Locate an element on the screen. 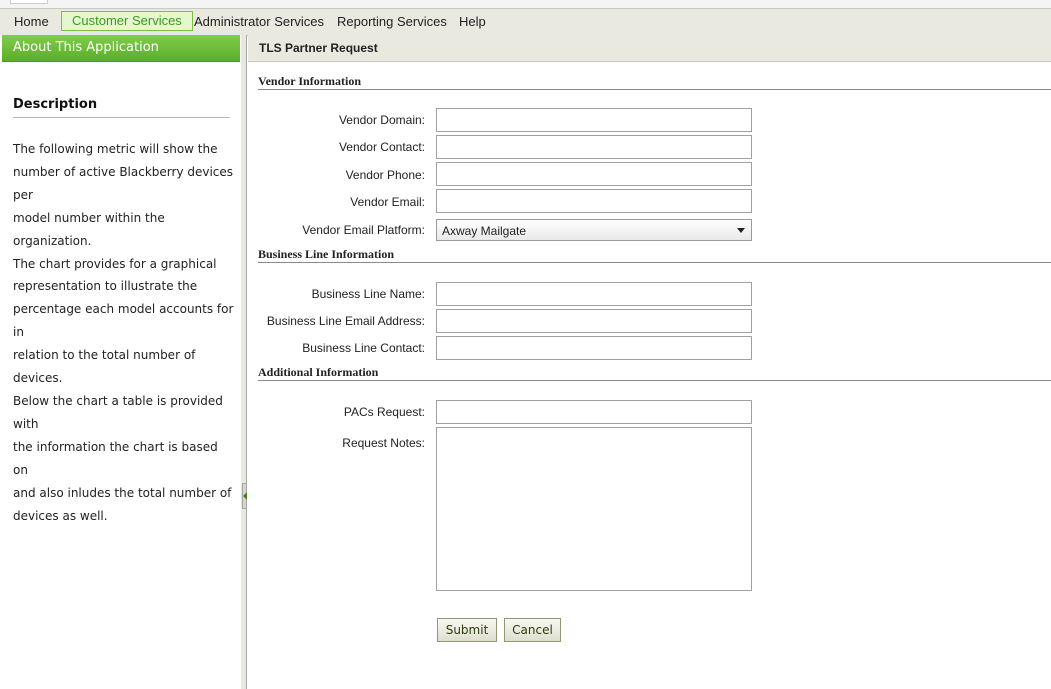 This screenshot has width=1051, height=689. business-line-email-label: Business Line Email Address: is located at coordinates (345, 321).